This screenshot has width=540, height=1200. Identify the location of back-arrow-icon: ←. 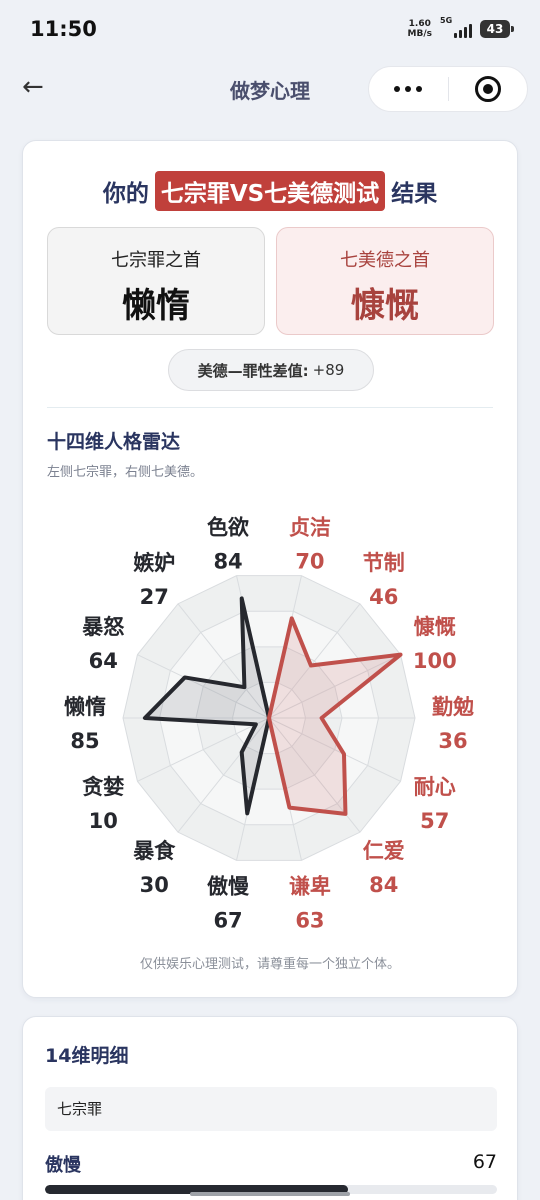
(33, 87).